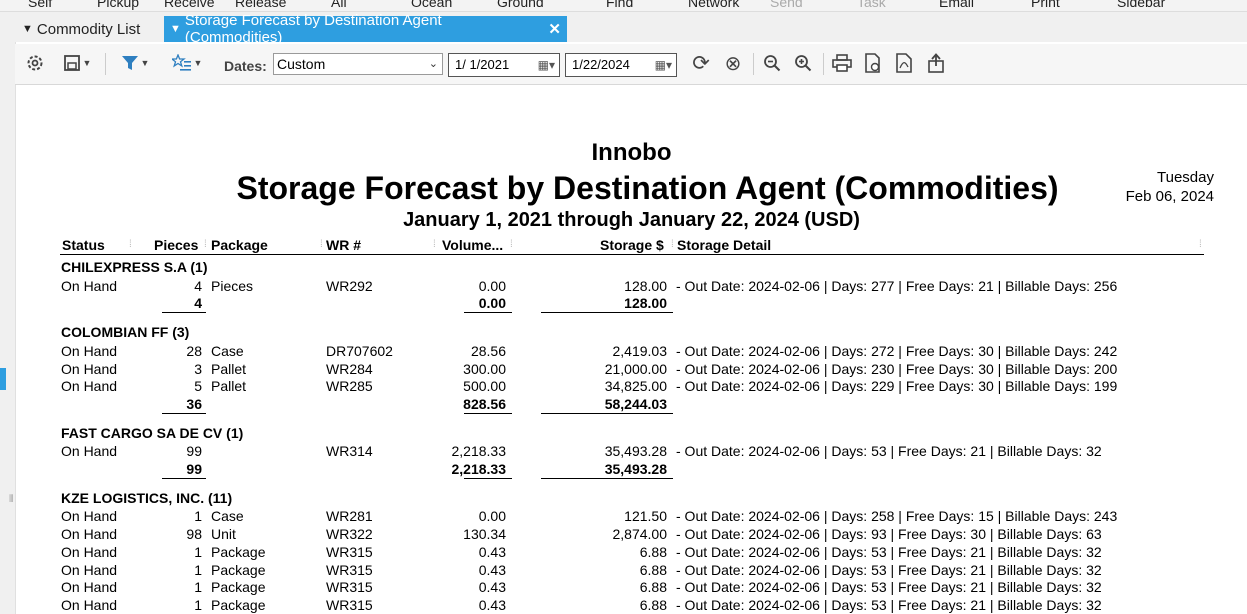 The height and width of the screenshot is (614, 1247). Describe the element at coordinates (118, 5) in the screenshot. I see `ribbon-pickup: Pickup` at that location.